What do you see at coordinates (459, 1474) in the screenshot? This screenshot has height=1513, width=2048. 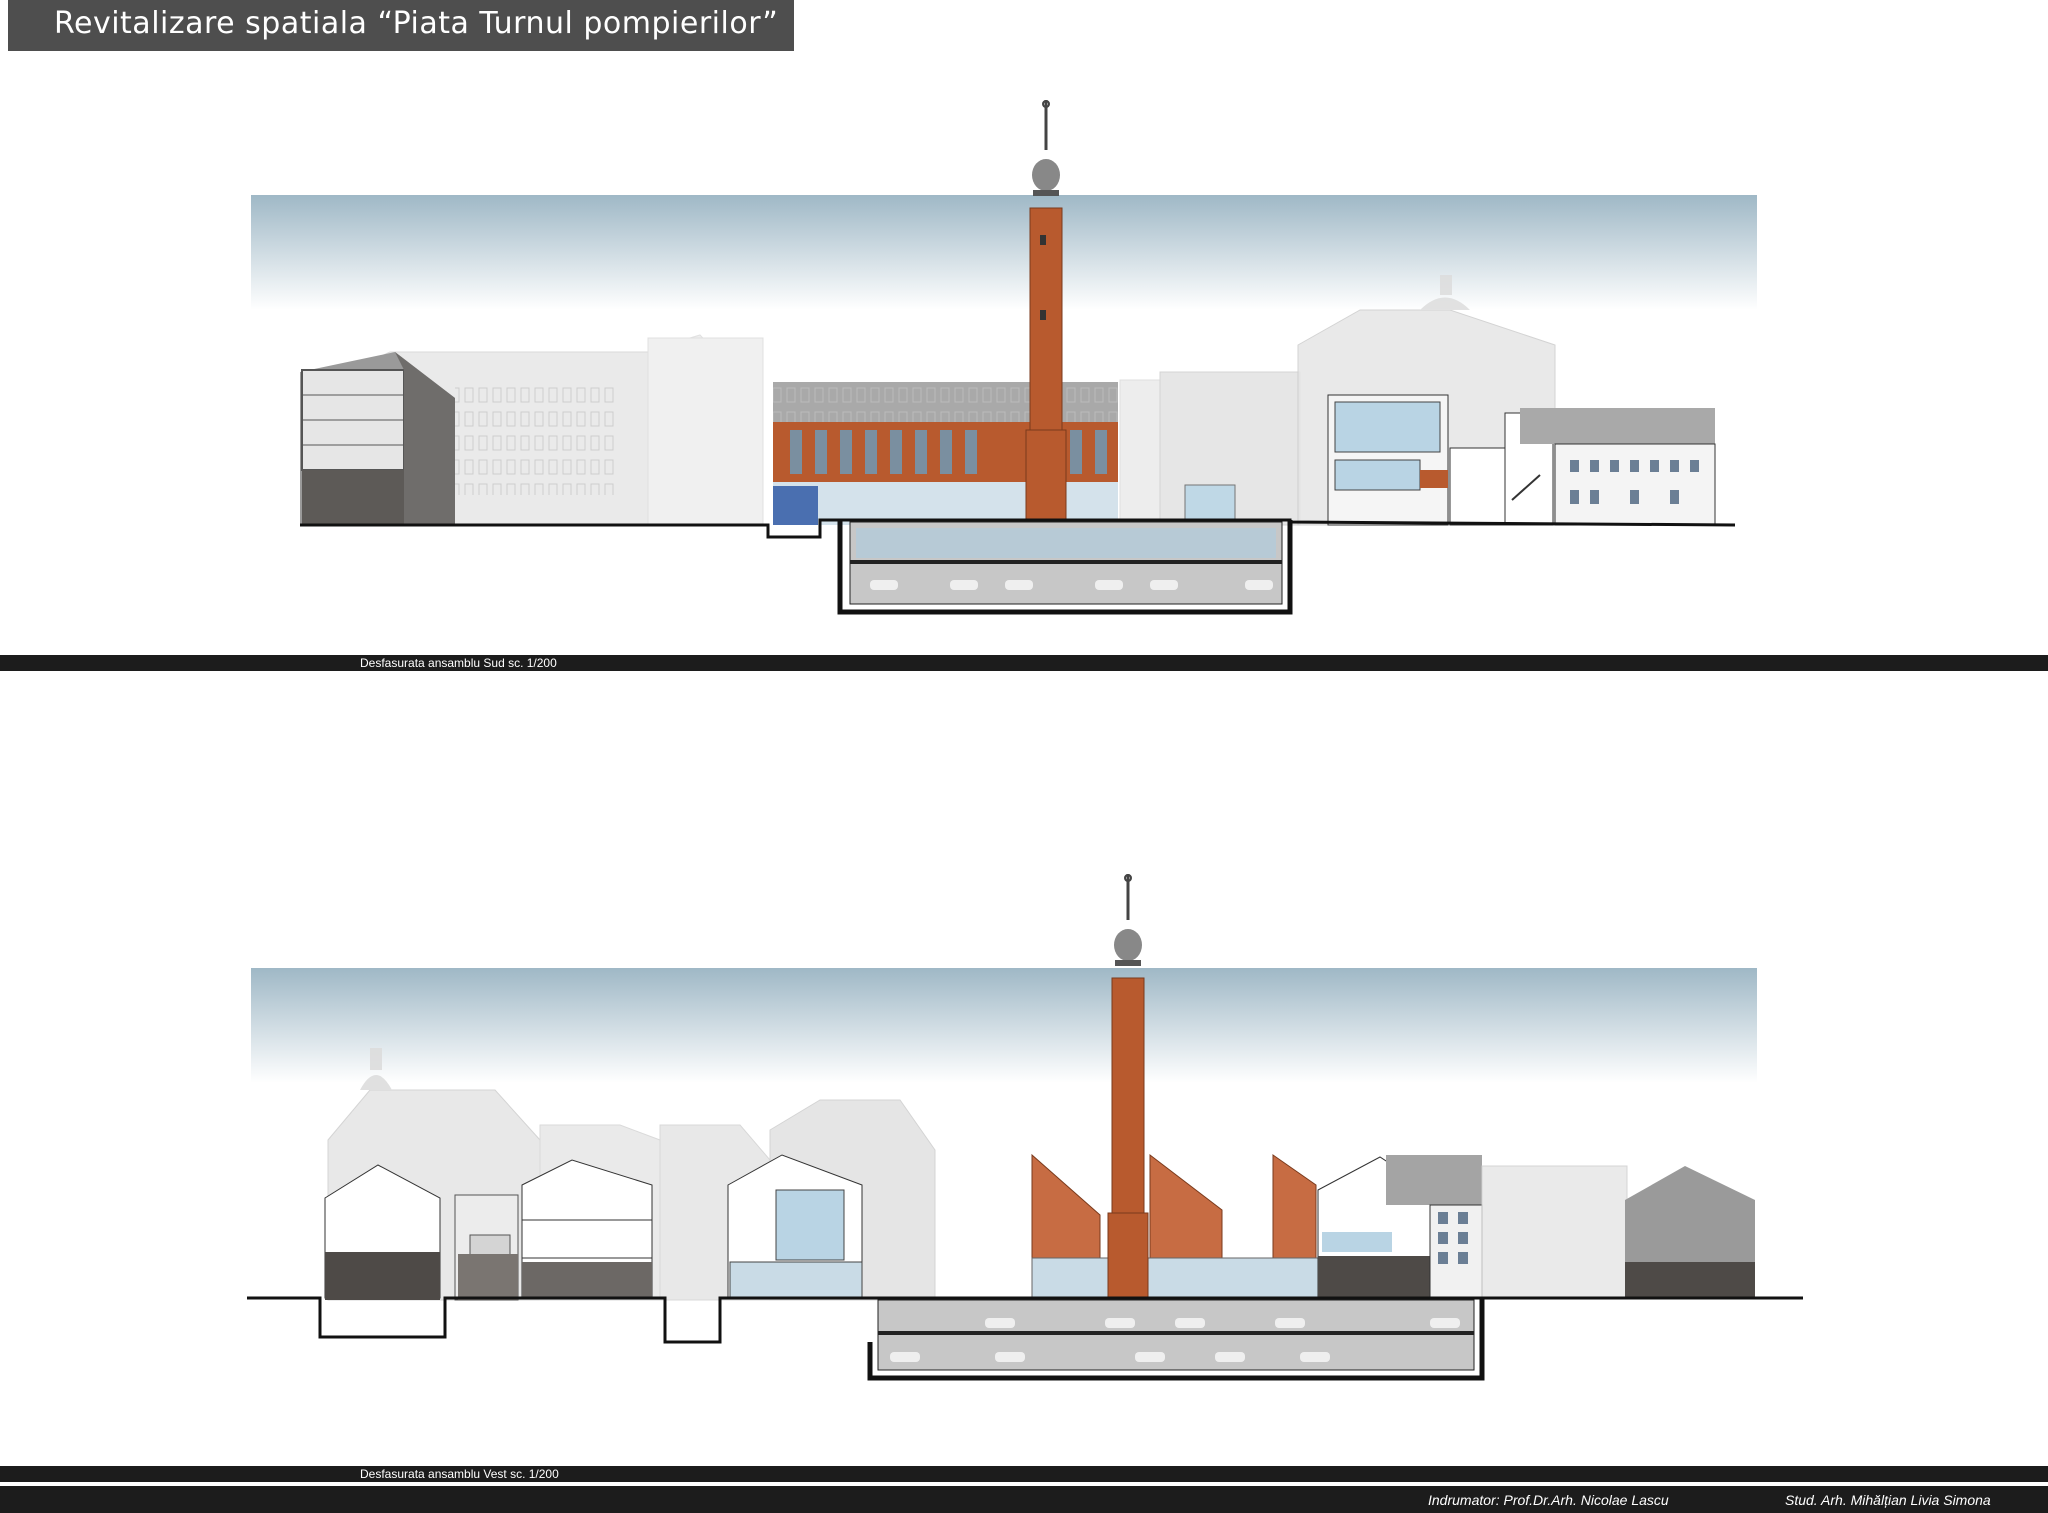 I see `caption-west: Desfasurata ansamblu Vest sc. 1/200` at bounding box center [459, 1474].